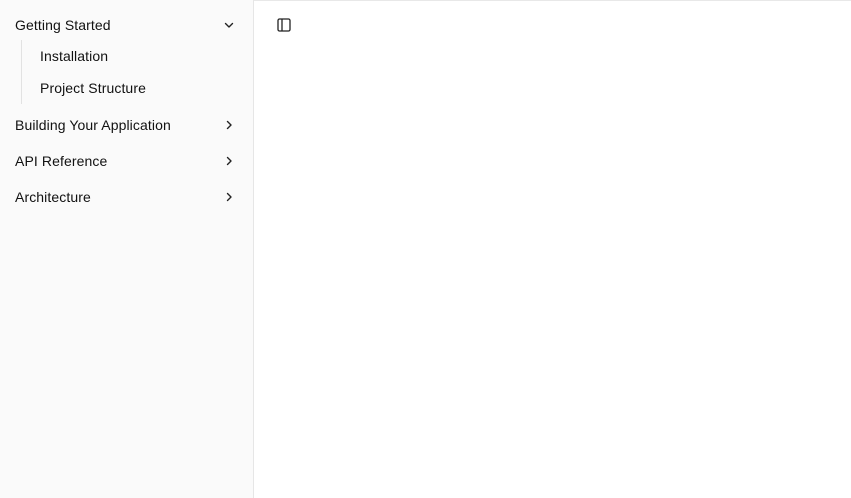  I want to click on nav-section-building-your-application: Building Your Application, so click(127, 125).